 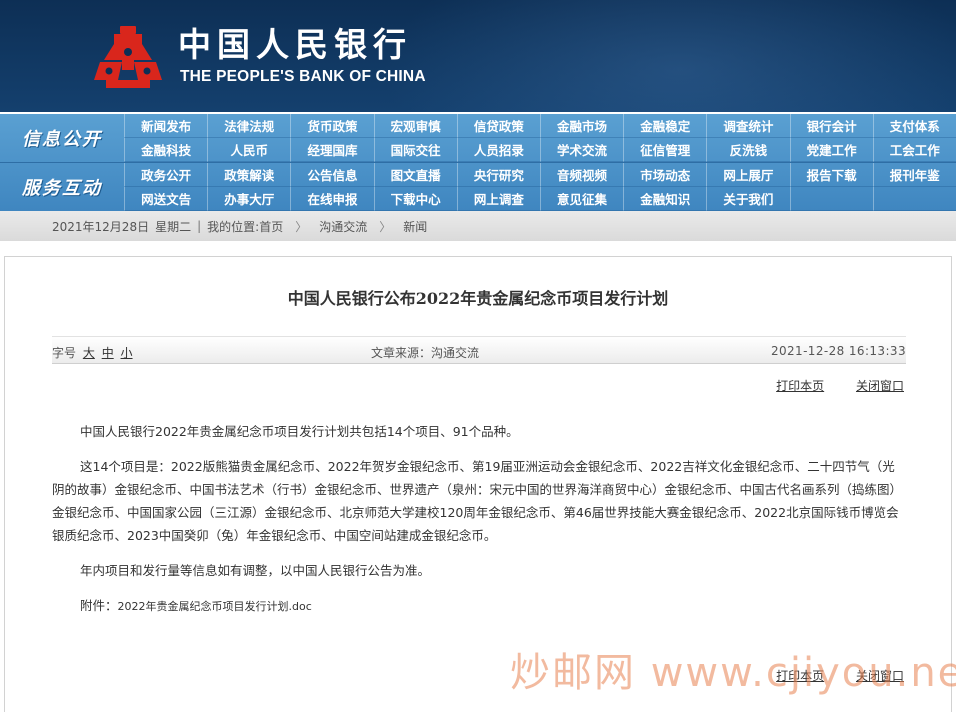 I want to click on nav-item: 人员招录, so click(x=498, y=150).